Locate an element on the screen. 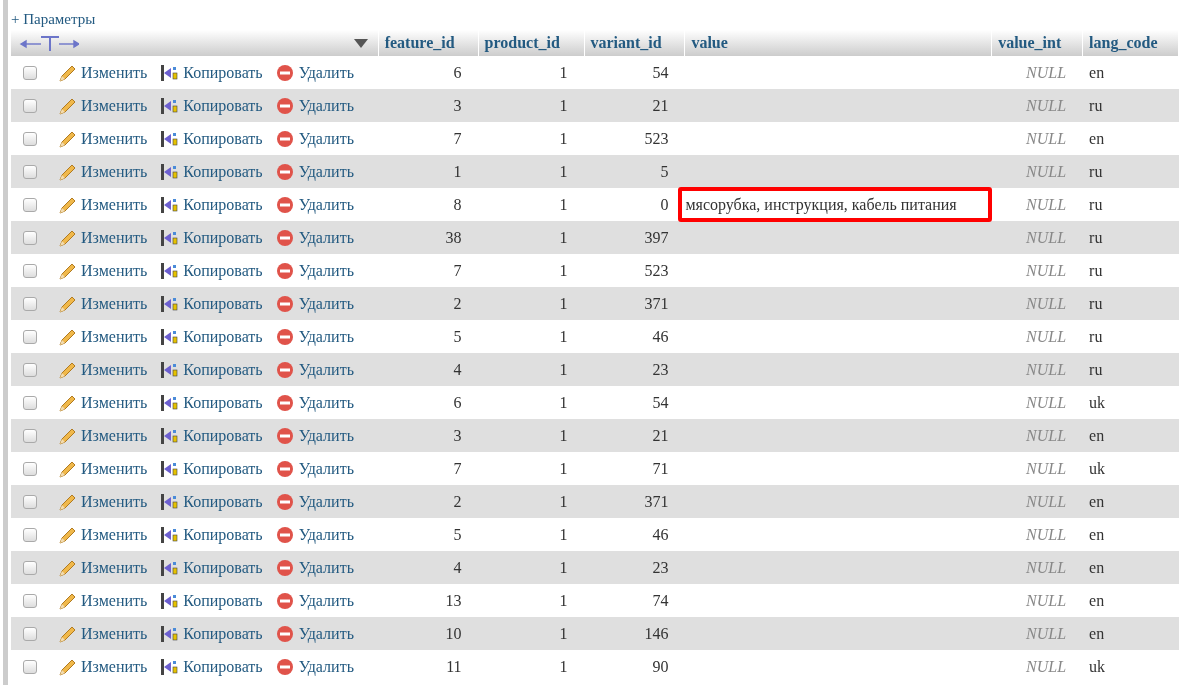  options-link: + Параметры is located at coordinates (53, 19).